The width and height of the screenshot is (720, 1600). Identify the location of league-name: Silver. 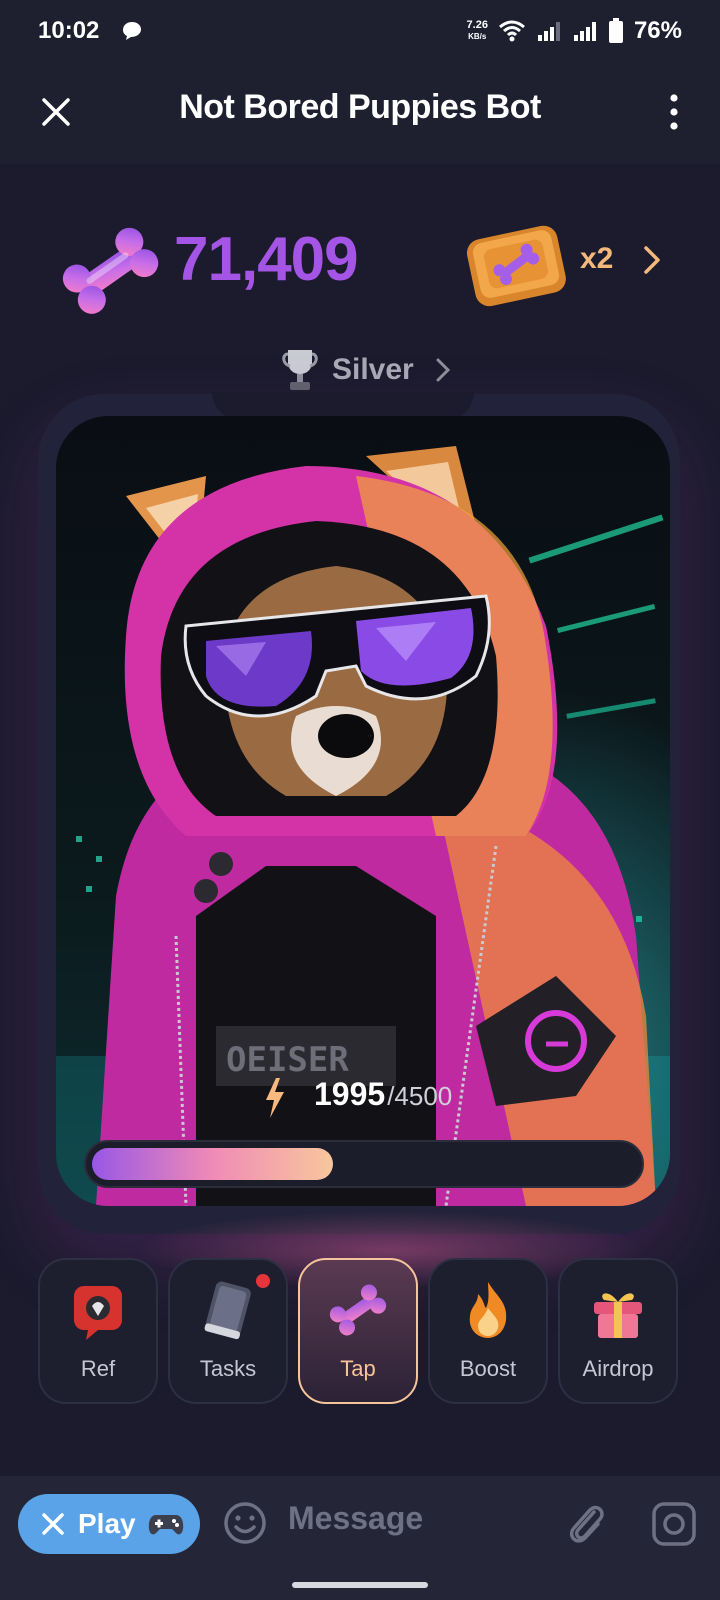
(373, 369).